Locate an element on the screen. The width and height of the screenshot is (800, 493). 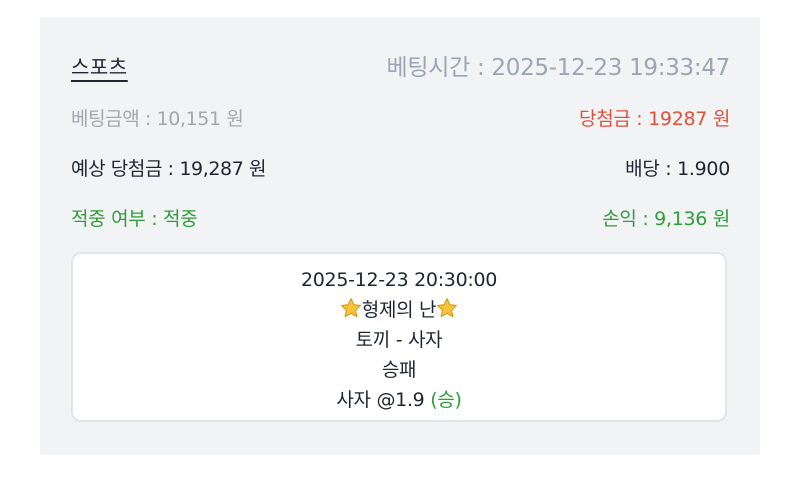
match-teams: 토끼 - 사자 is located at coordinates (399, 340).